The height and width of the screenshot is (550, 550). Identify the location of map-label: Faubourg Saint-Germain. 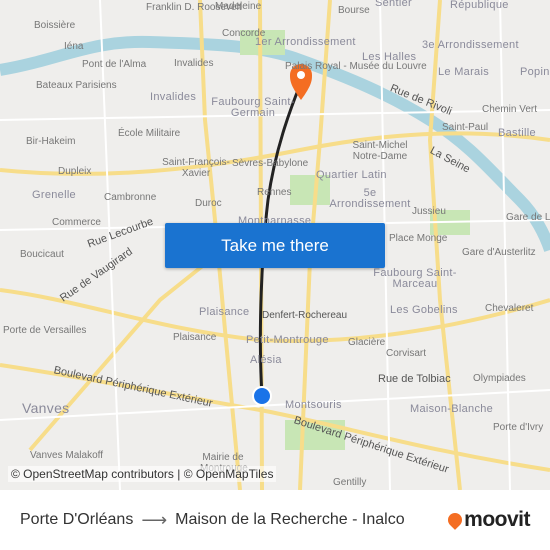
(253, 107).